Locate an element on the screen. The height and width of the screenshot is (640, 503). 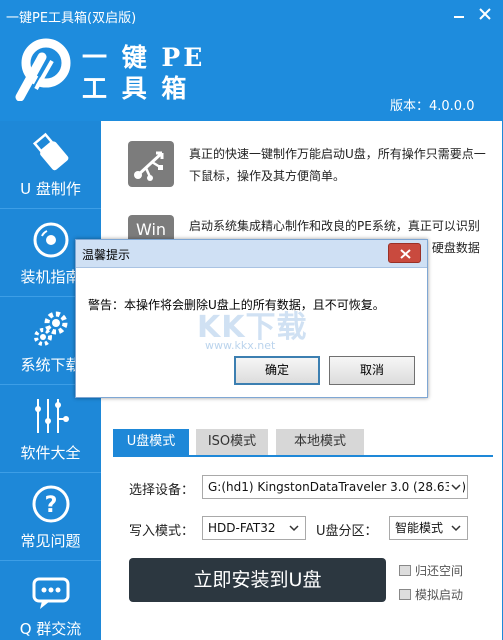
sidebar-item-qq-group: Q 群交流 is located at coordinates (50, 600).